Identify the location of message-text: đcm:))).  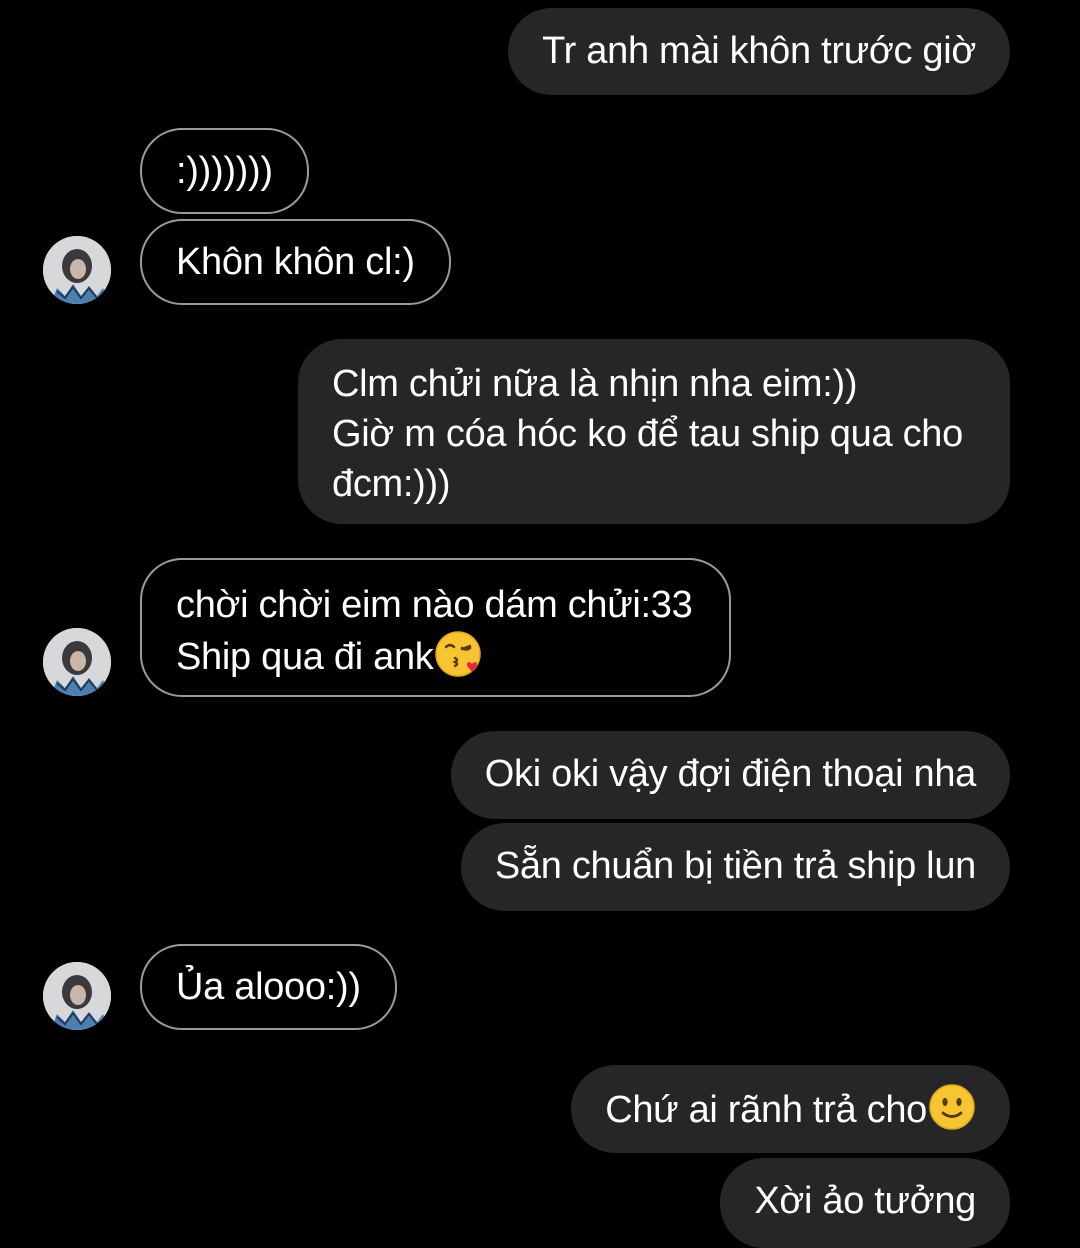
(391, 484).